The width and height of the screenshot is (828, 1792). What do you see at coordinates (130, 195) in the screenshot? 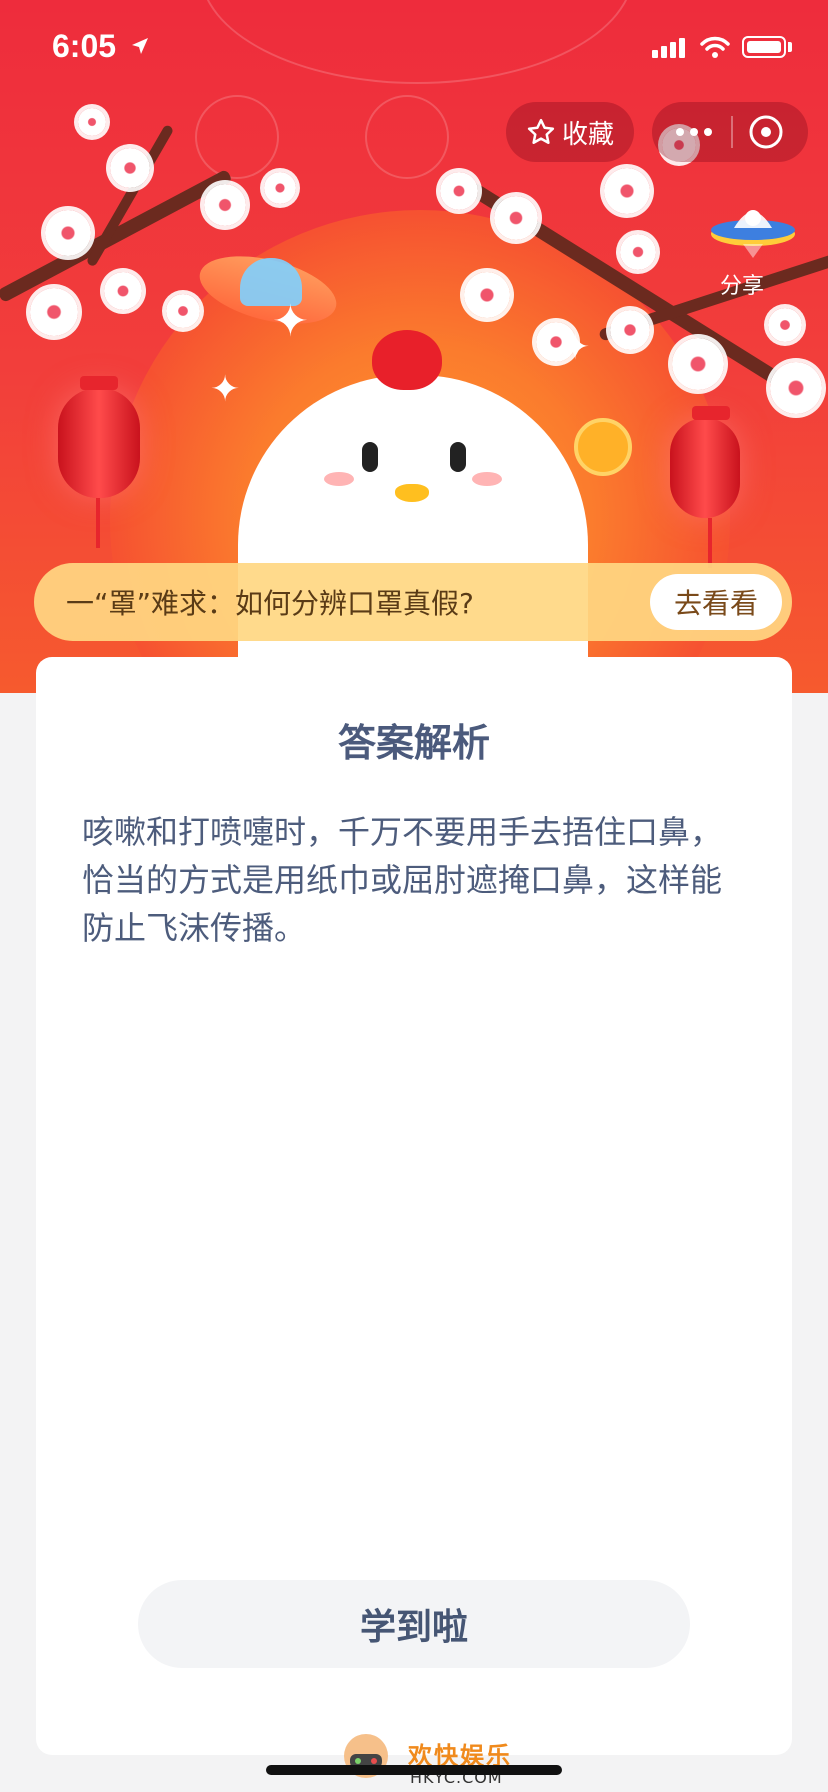
I see `plum-branch` at bounding box center [130, 195].